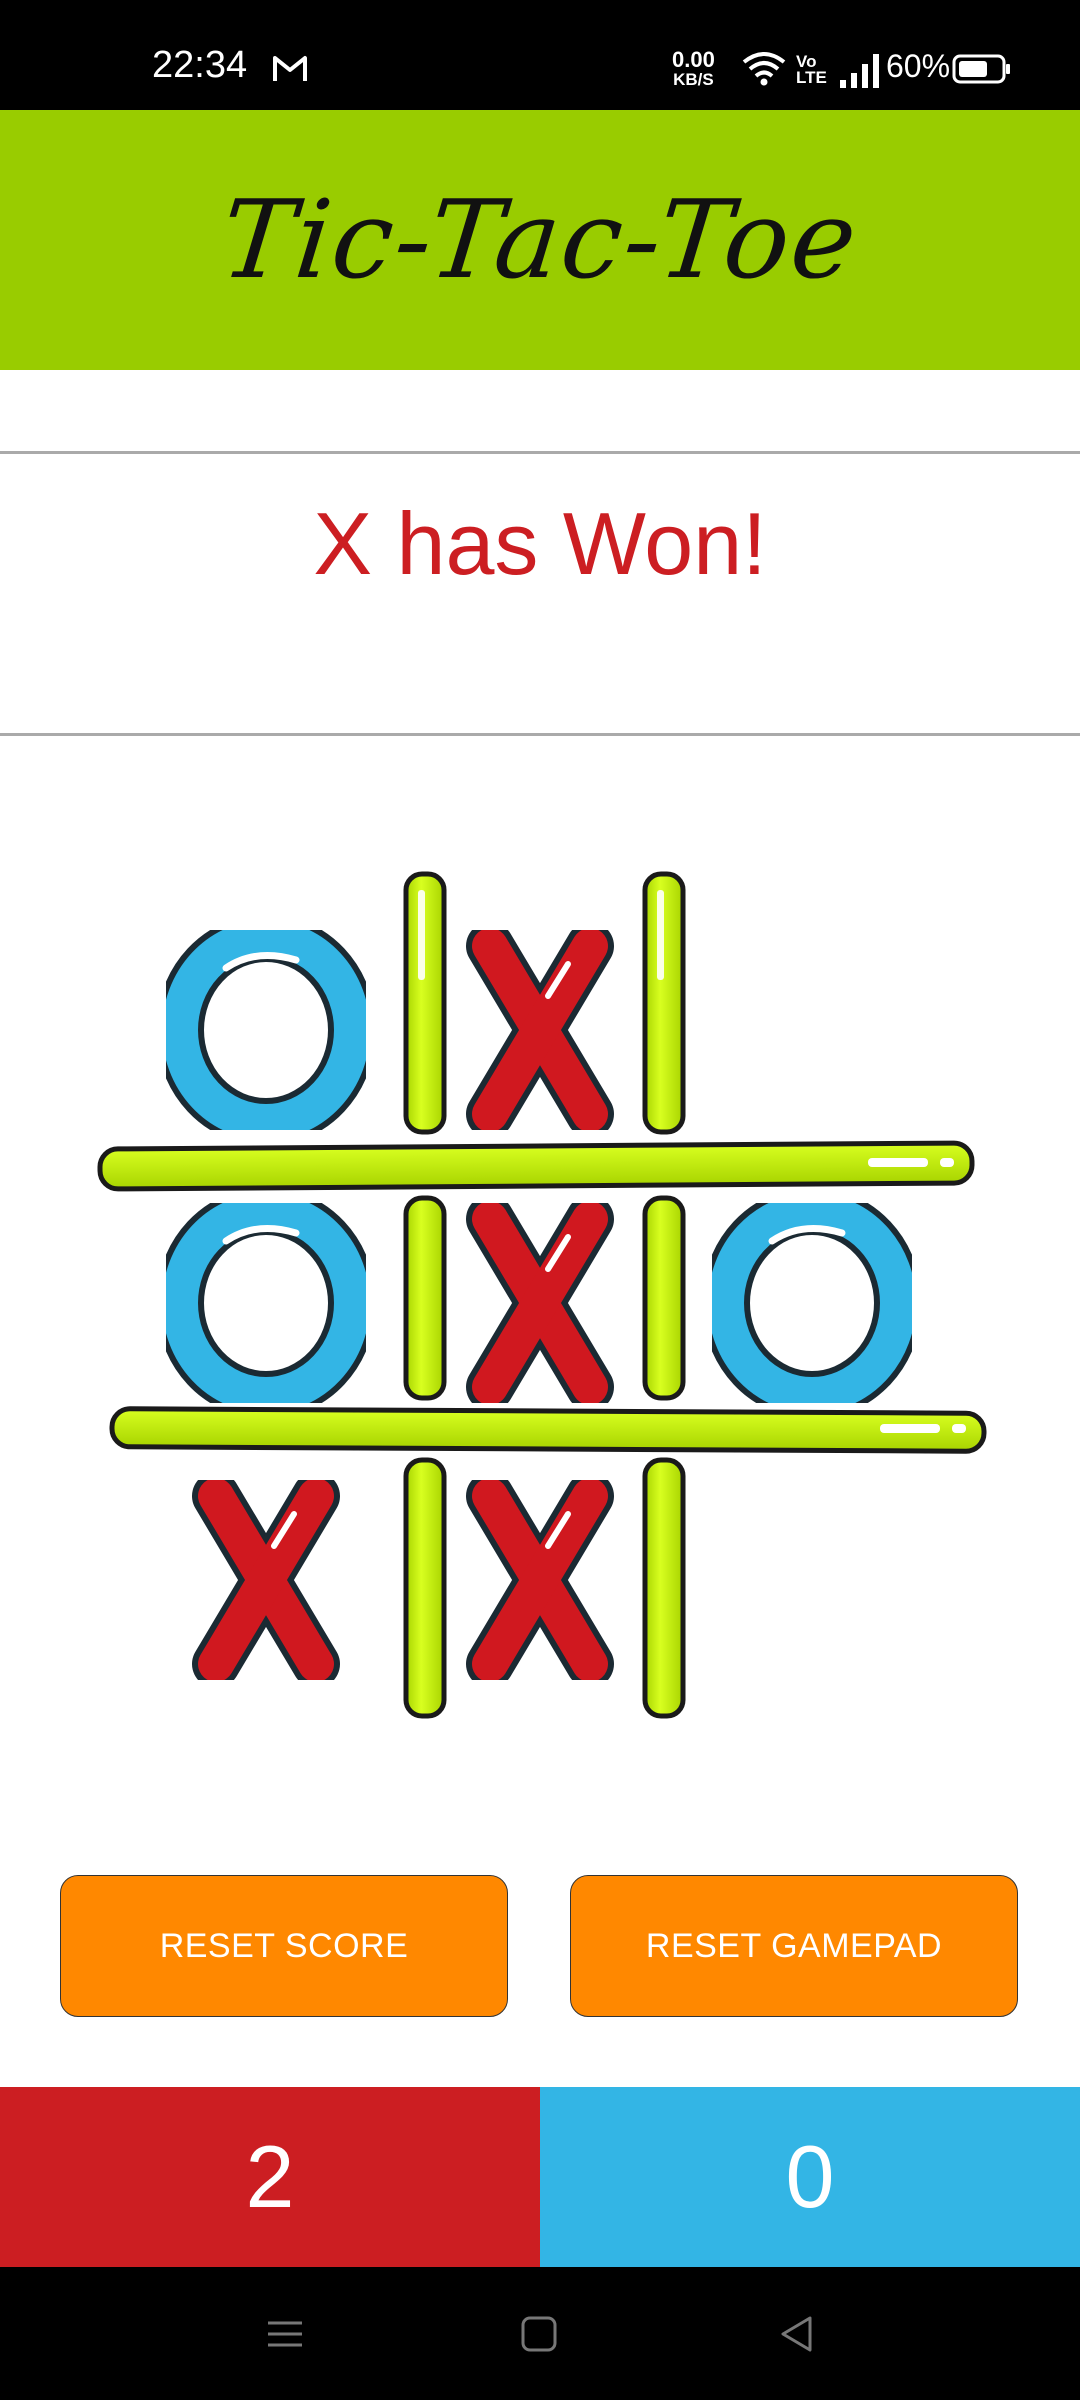 The height and width of the screenshot is (2400, 1080). I want to click on grid-vertical-left, so click(425, 1295).